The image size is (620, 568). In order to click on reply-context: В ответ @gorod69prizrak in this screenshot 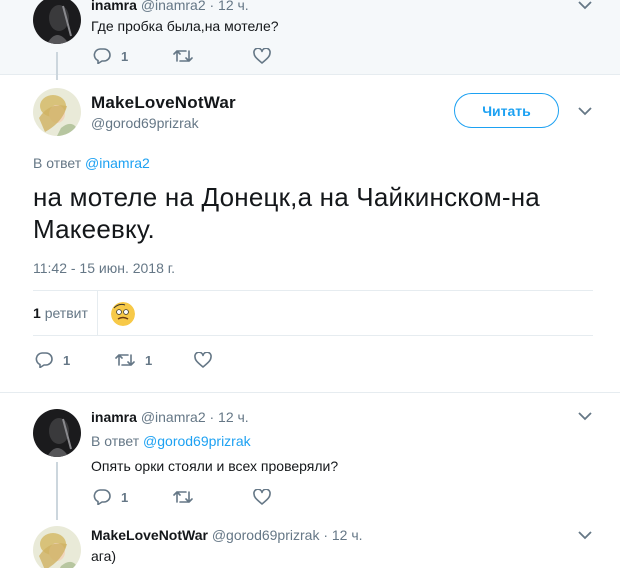, I will do `click(171, 441)`.